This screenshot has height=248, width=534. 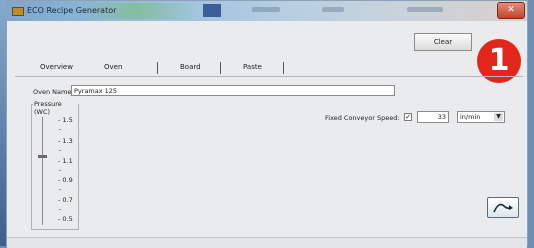 I want to click on close-icon: ✕, so click(x=511, y=10).